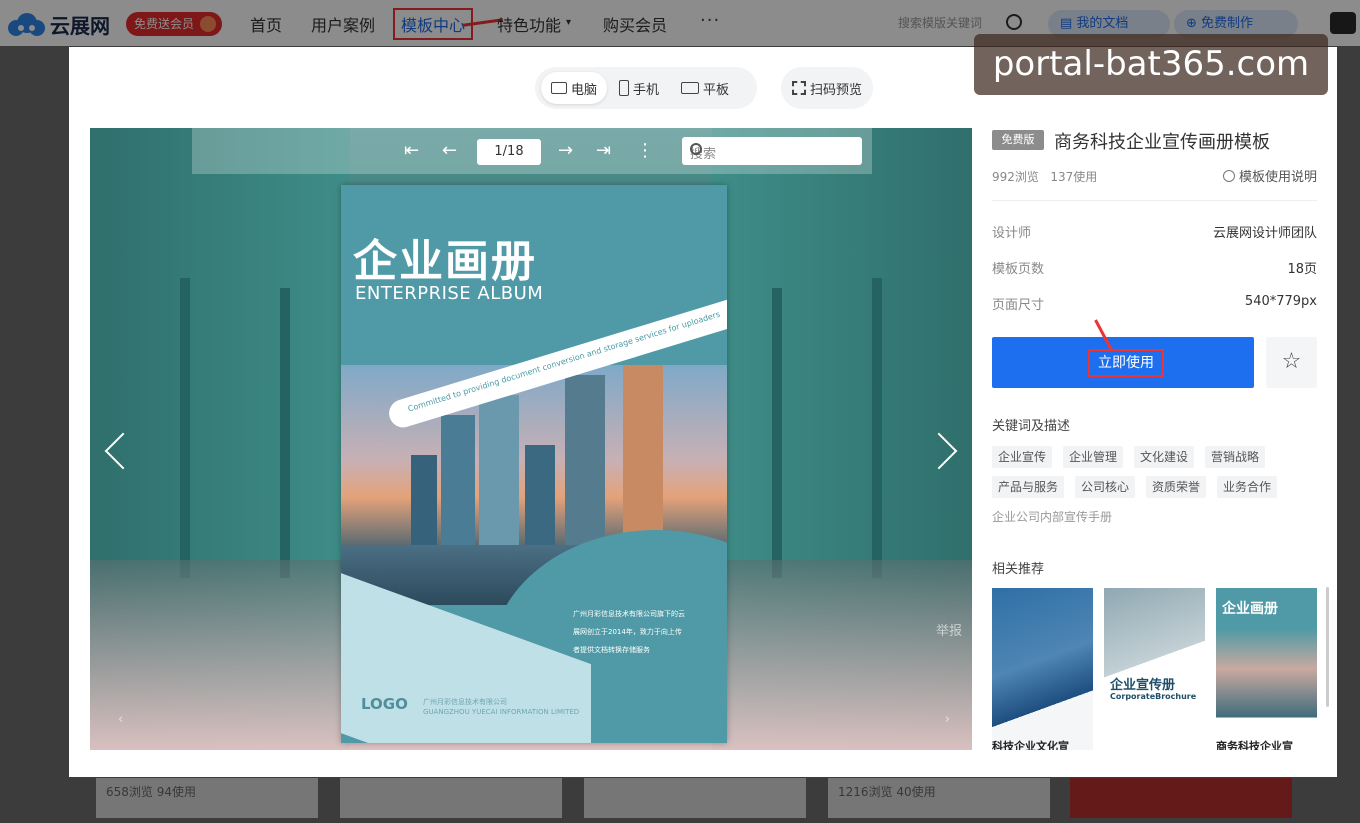 The width and height of the screenshot is (1360, 823). Describe the element at coordinates (1031, 426) in the screenshot. I see `keywords-heading: 关键词及描述` at that location.